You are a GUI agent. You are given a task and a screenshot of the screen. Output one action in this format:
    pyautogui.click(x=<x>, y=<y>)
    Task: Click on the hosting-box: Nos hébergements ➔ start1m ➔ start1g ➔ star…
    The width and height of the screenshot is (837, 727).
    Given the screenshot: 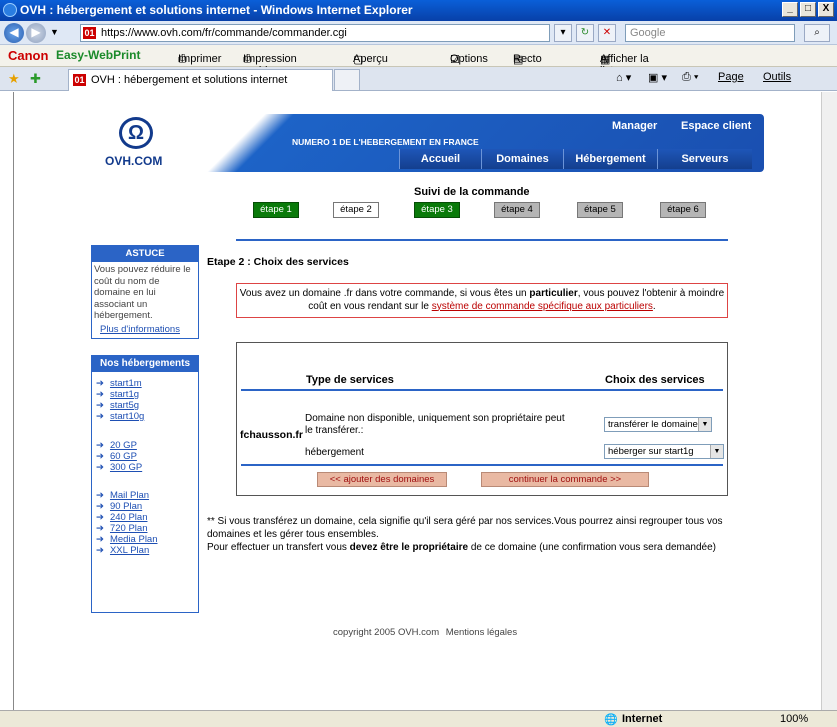 What is the action you would take?
    pyautogui.click(x=145, y=484)
    